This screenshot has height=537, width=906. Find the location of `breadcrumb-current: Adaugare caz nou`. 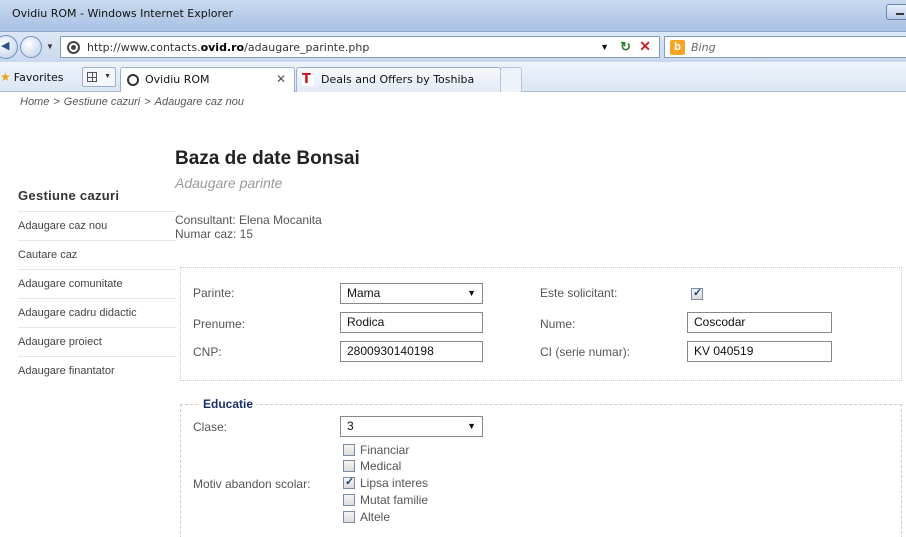

breadcrumb-current: Adaugare caz nou is located at coordinates (199, 102).